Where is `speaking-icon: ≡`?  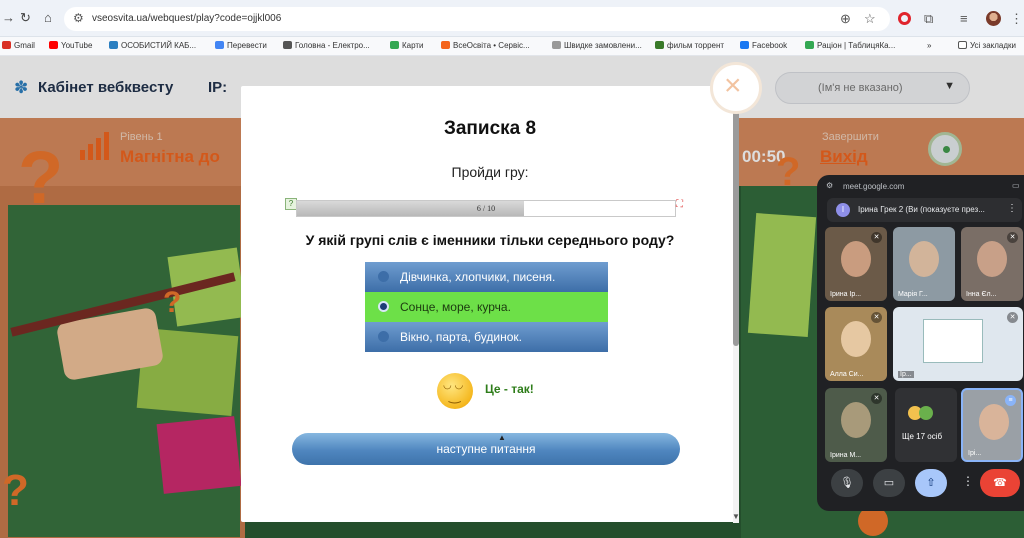 speaking-icon: ≡ is located at coordinates (1010, 400).